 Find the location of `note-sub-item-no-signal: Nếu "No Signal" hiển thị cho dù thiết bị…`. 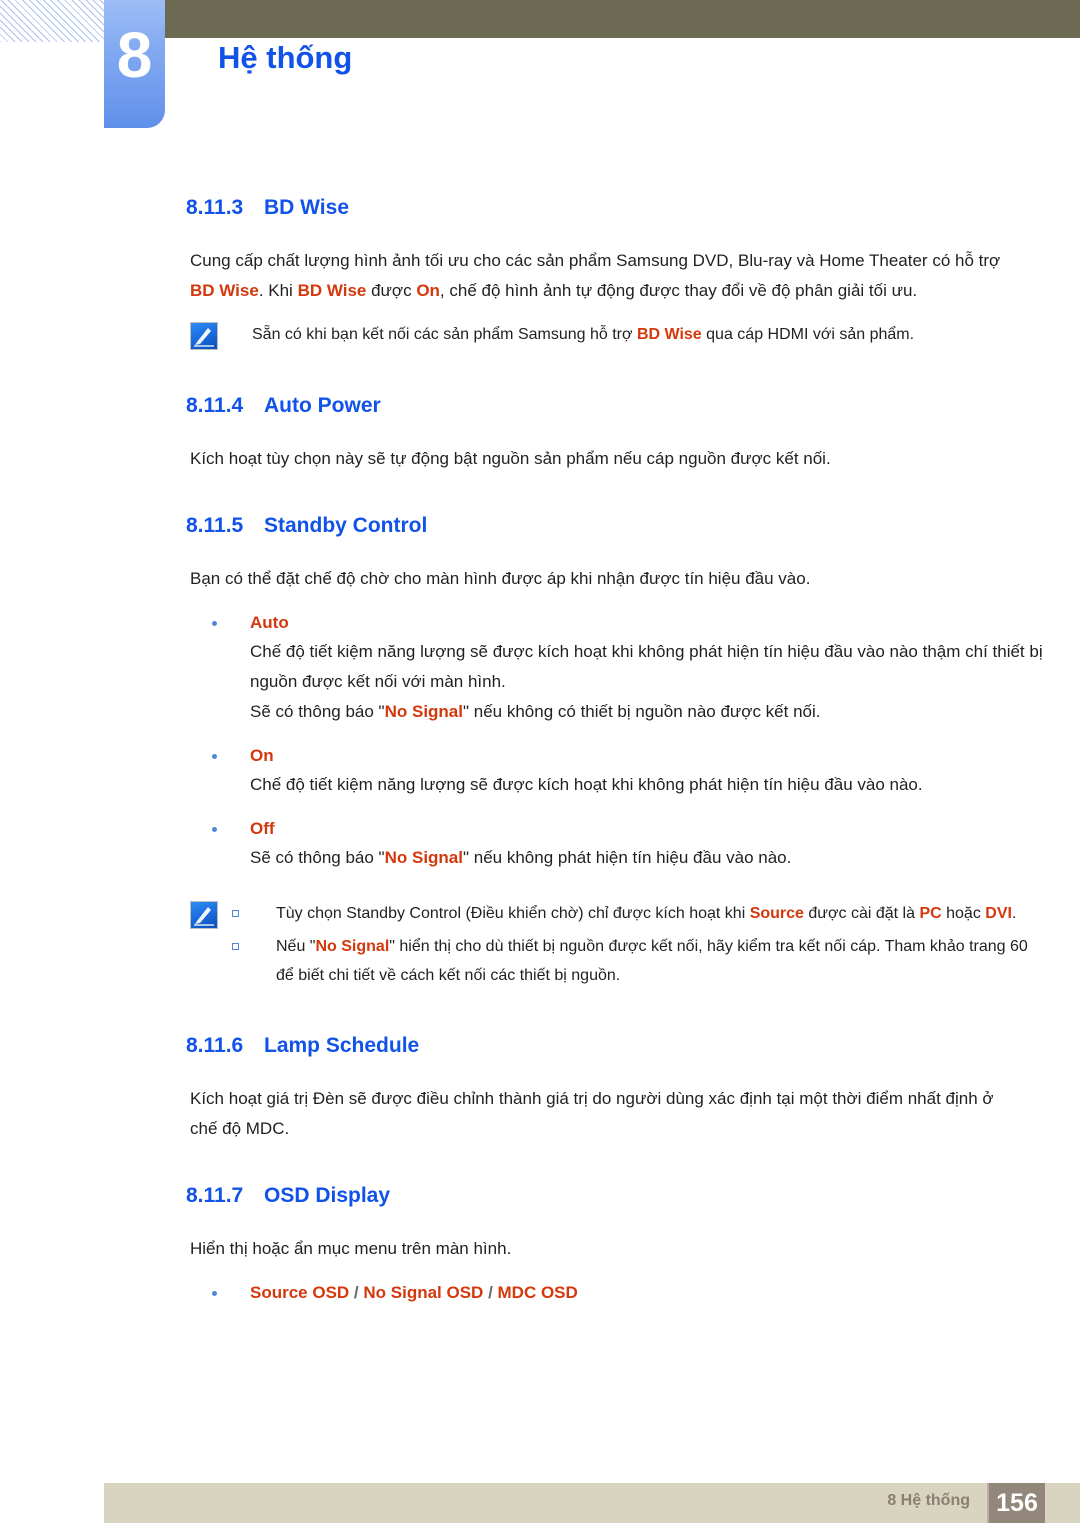

note-sub-item-no-signal: Nếu "No Signal" hiển thị cho dù thiết bị… is located at coordinates (628, 961).